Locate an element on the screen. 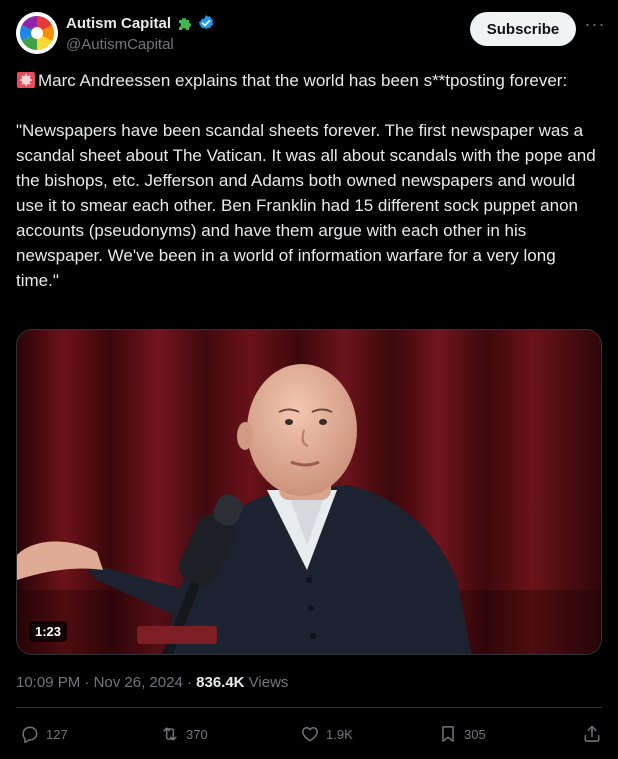  like-count: 1.9K is located at coordinates (339, 734).